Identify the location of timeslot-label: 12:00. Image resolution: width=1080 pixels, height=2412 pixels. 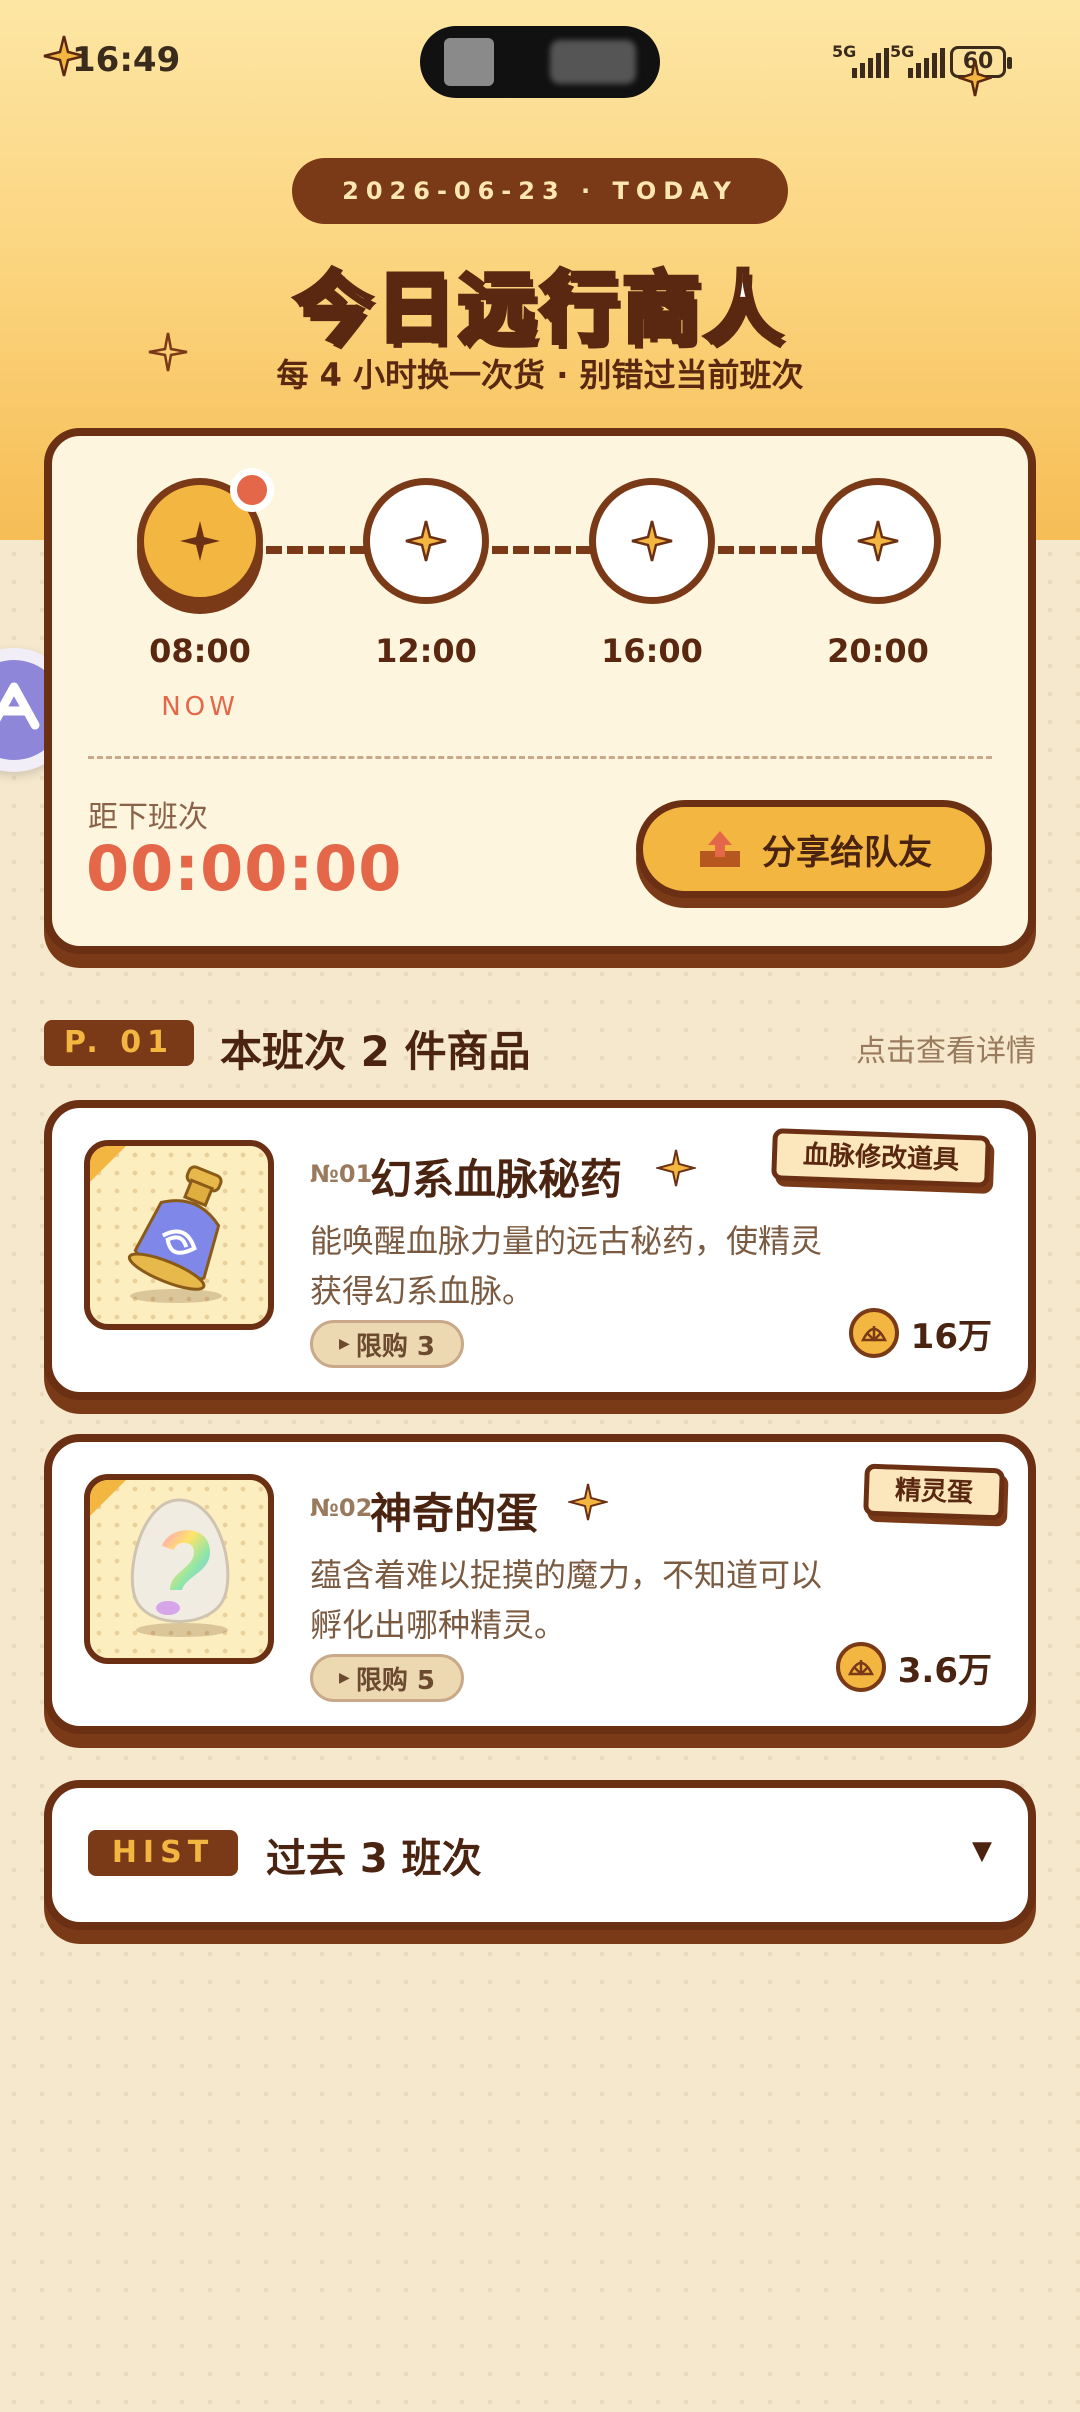
(426, 651).